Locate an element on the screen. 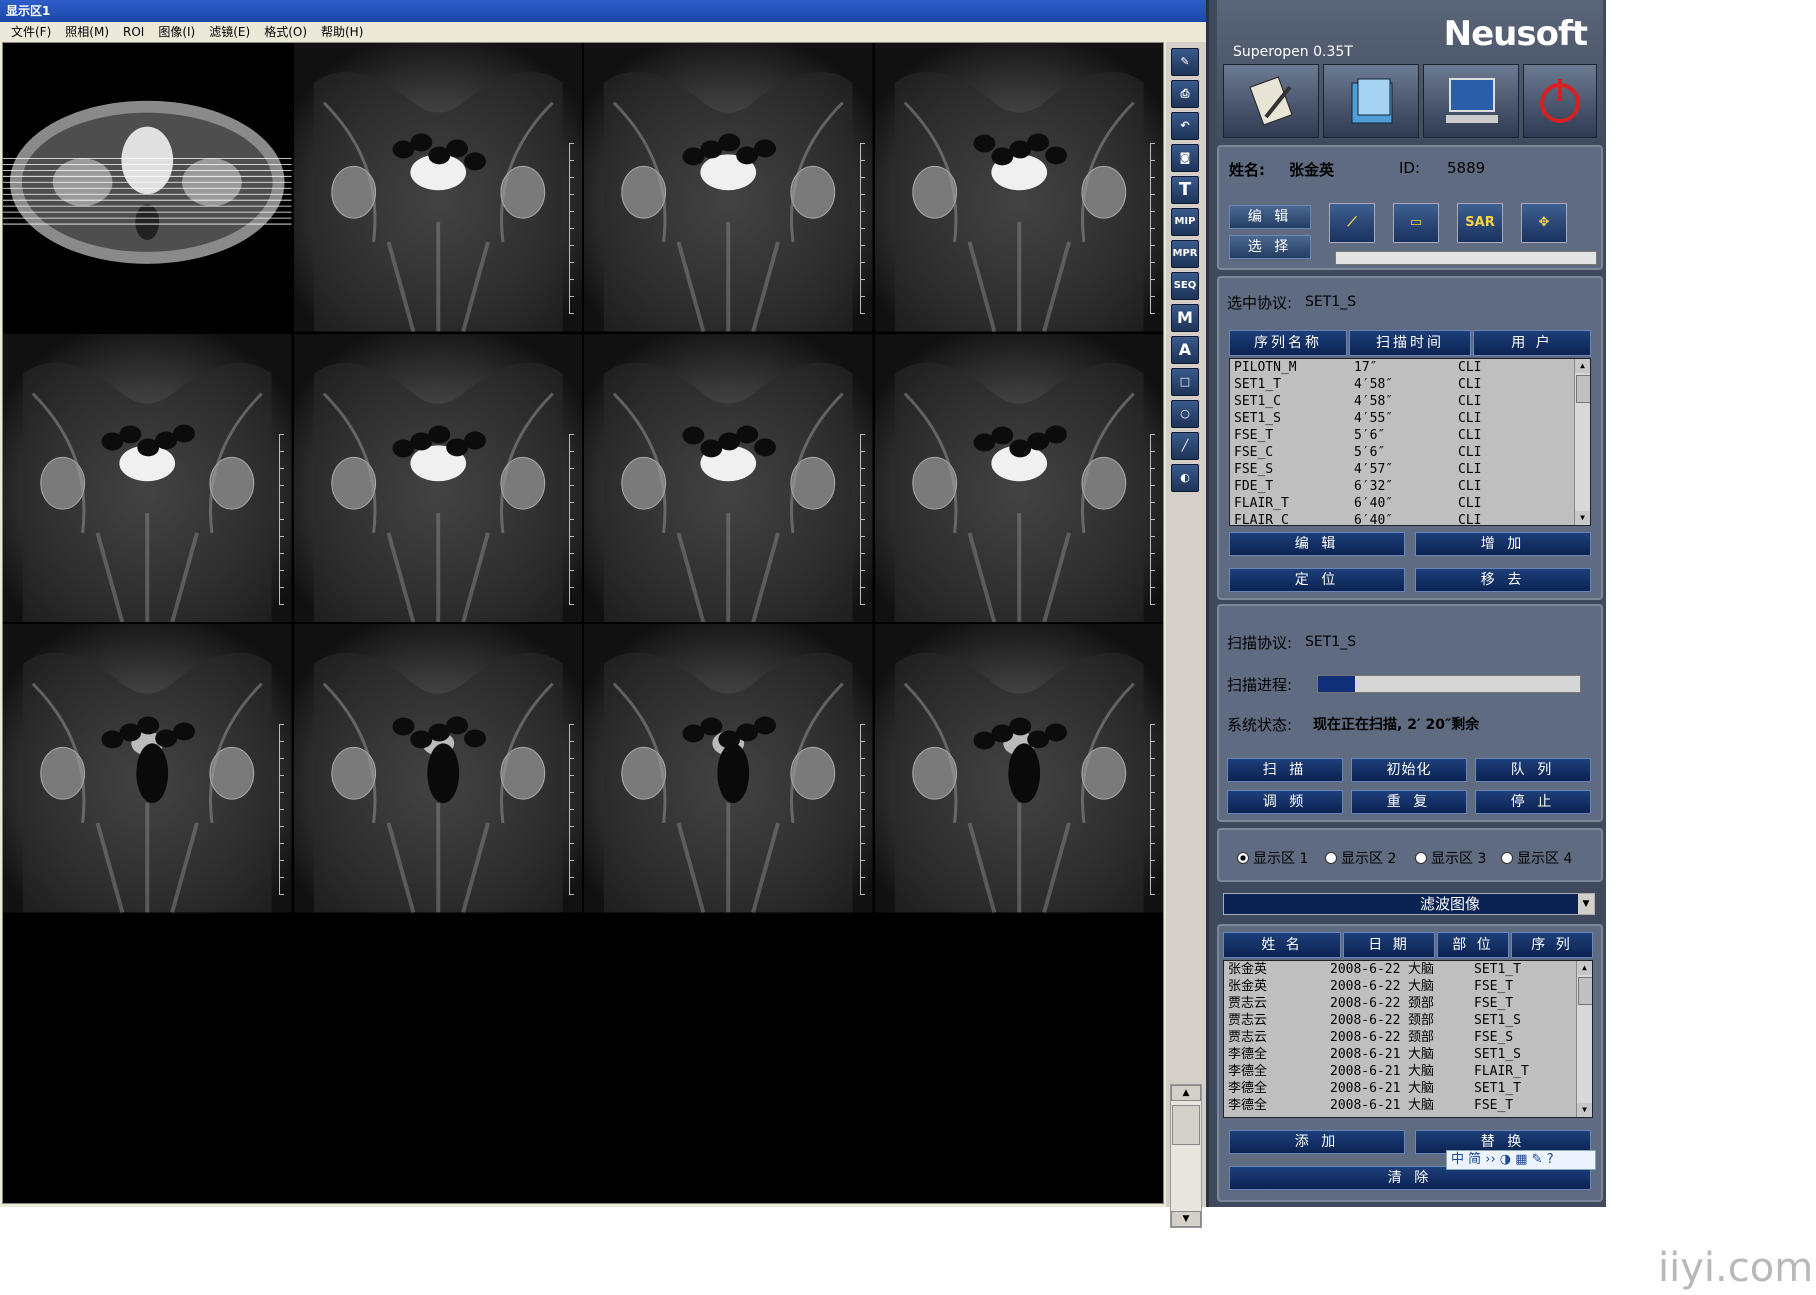 The height and width of the screenshot is (1295, 1816). menu-format: 格式(O) is located at coordinates (285, 32).